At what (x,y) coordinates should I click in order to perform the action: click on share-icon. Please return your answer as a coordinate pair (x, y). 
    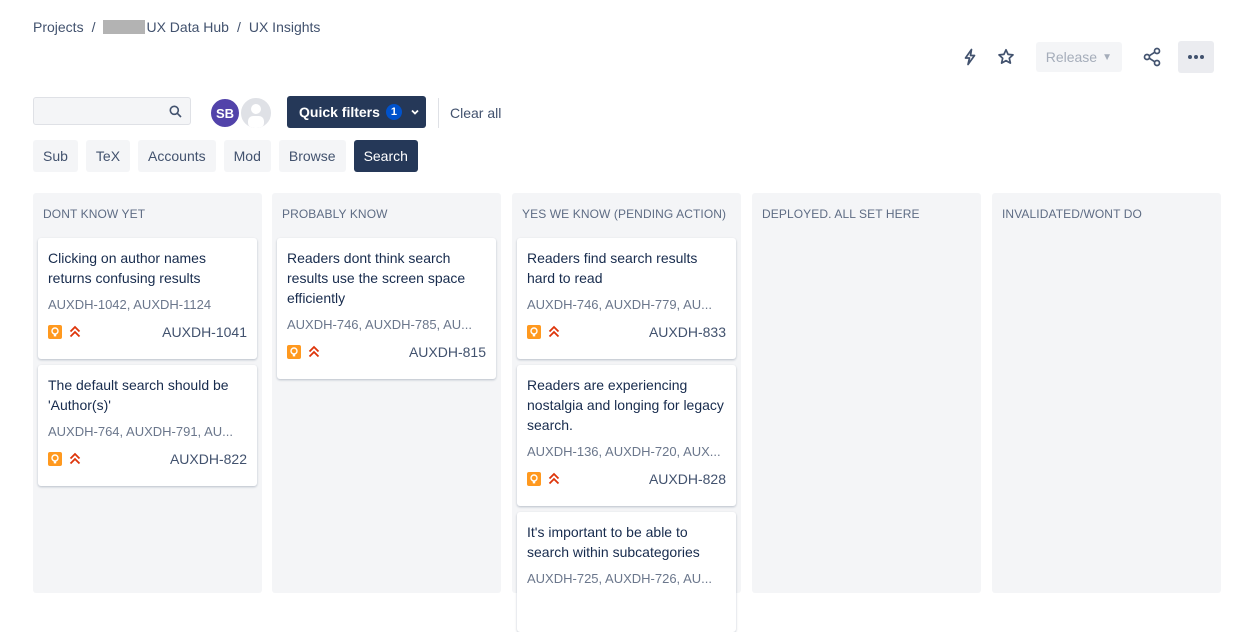
    Looking at the image, I should click on (1152, 57).